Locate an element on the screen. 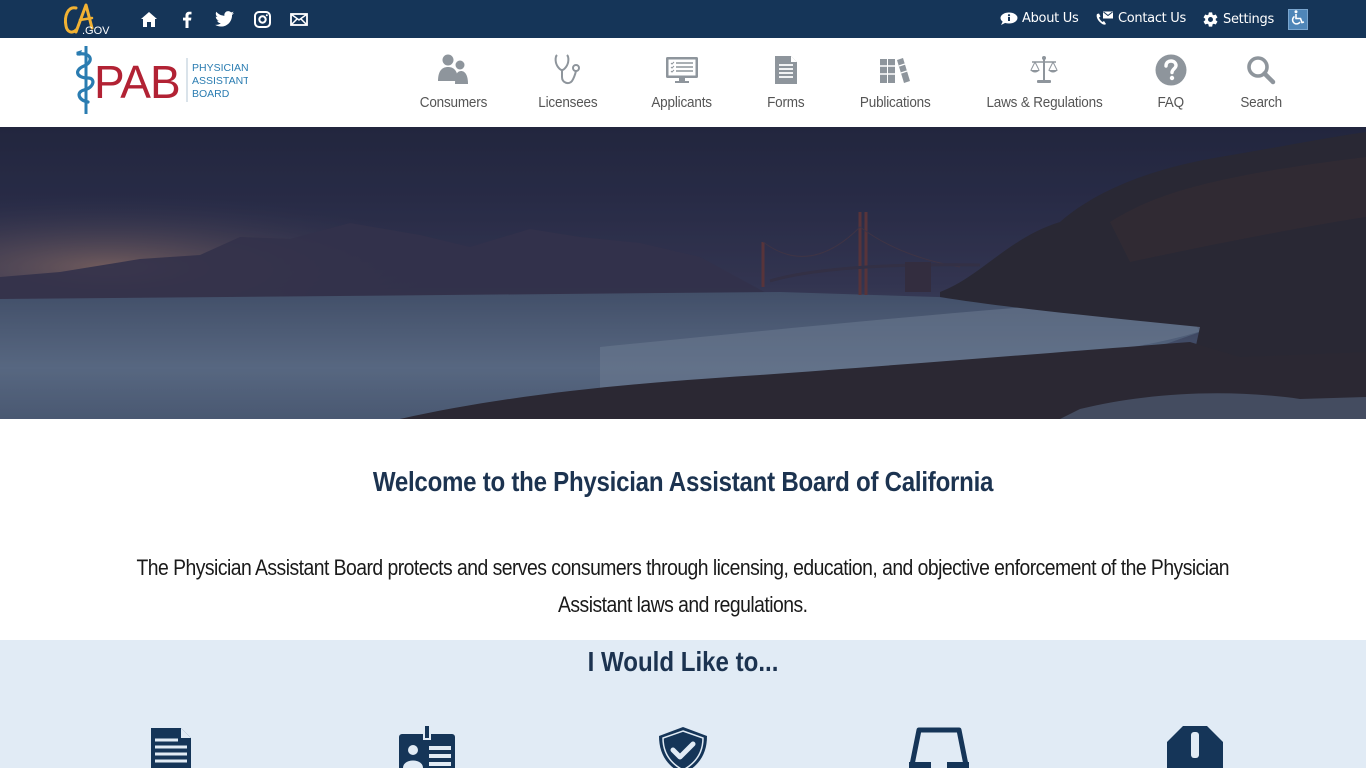  nav-label: Laws & Regulations is located at coordinates (1044, 102).